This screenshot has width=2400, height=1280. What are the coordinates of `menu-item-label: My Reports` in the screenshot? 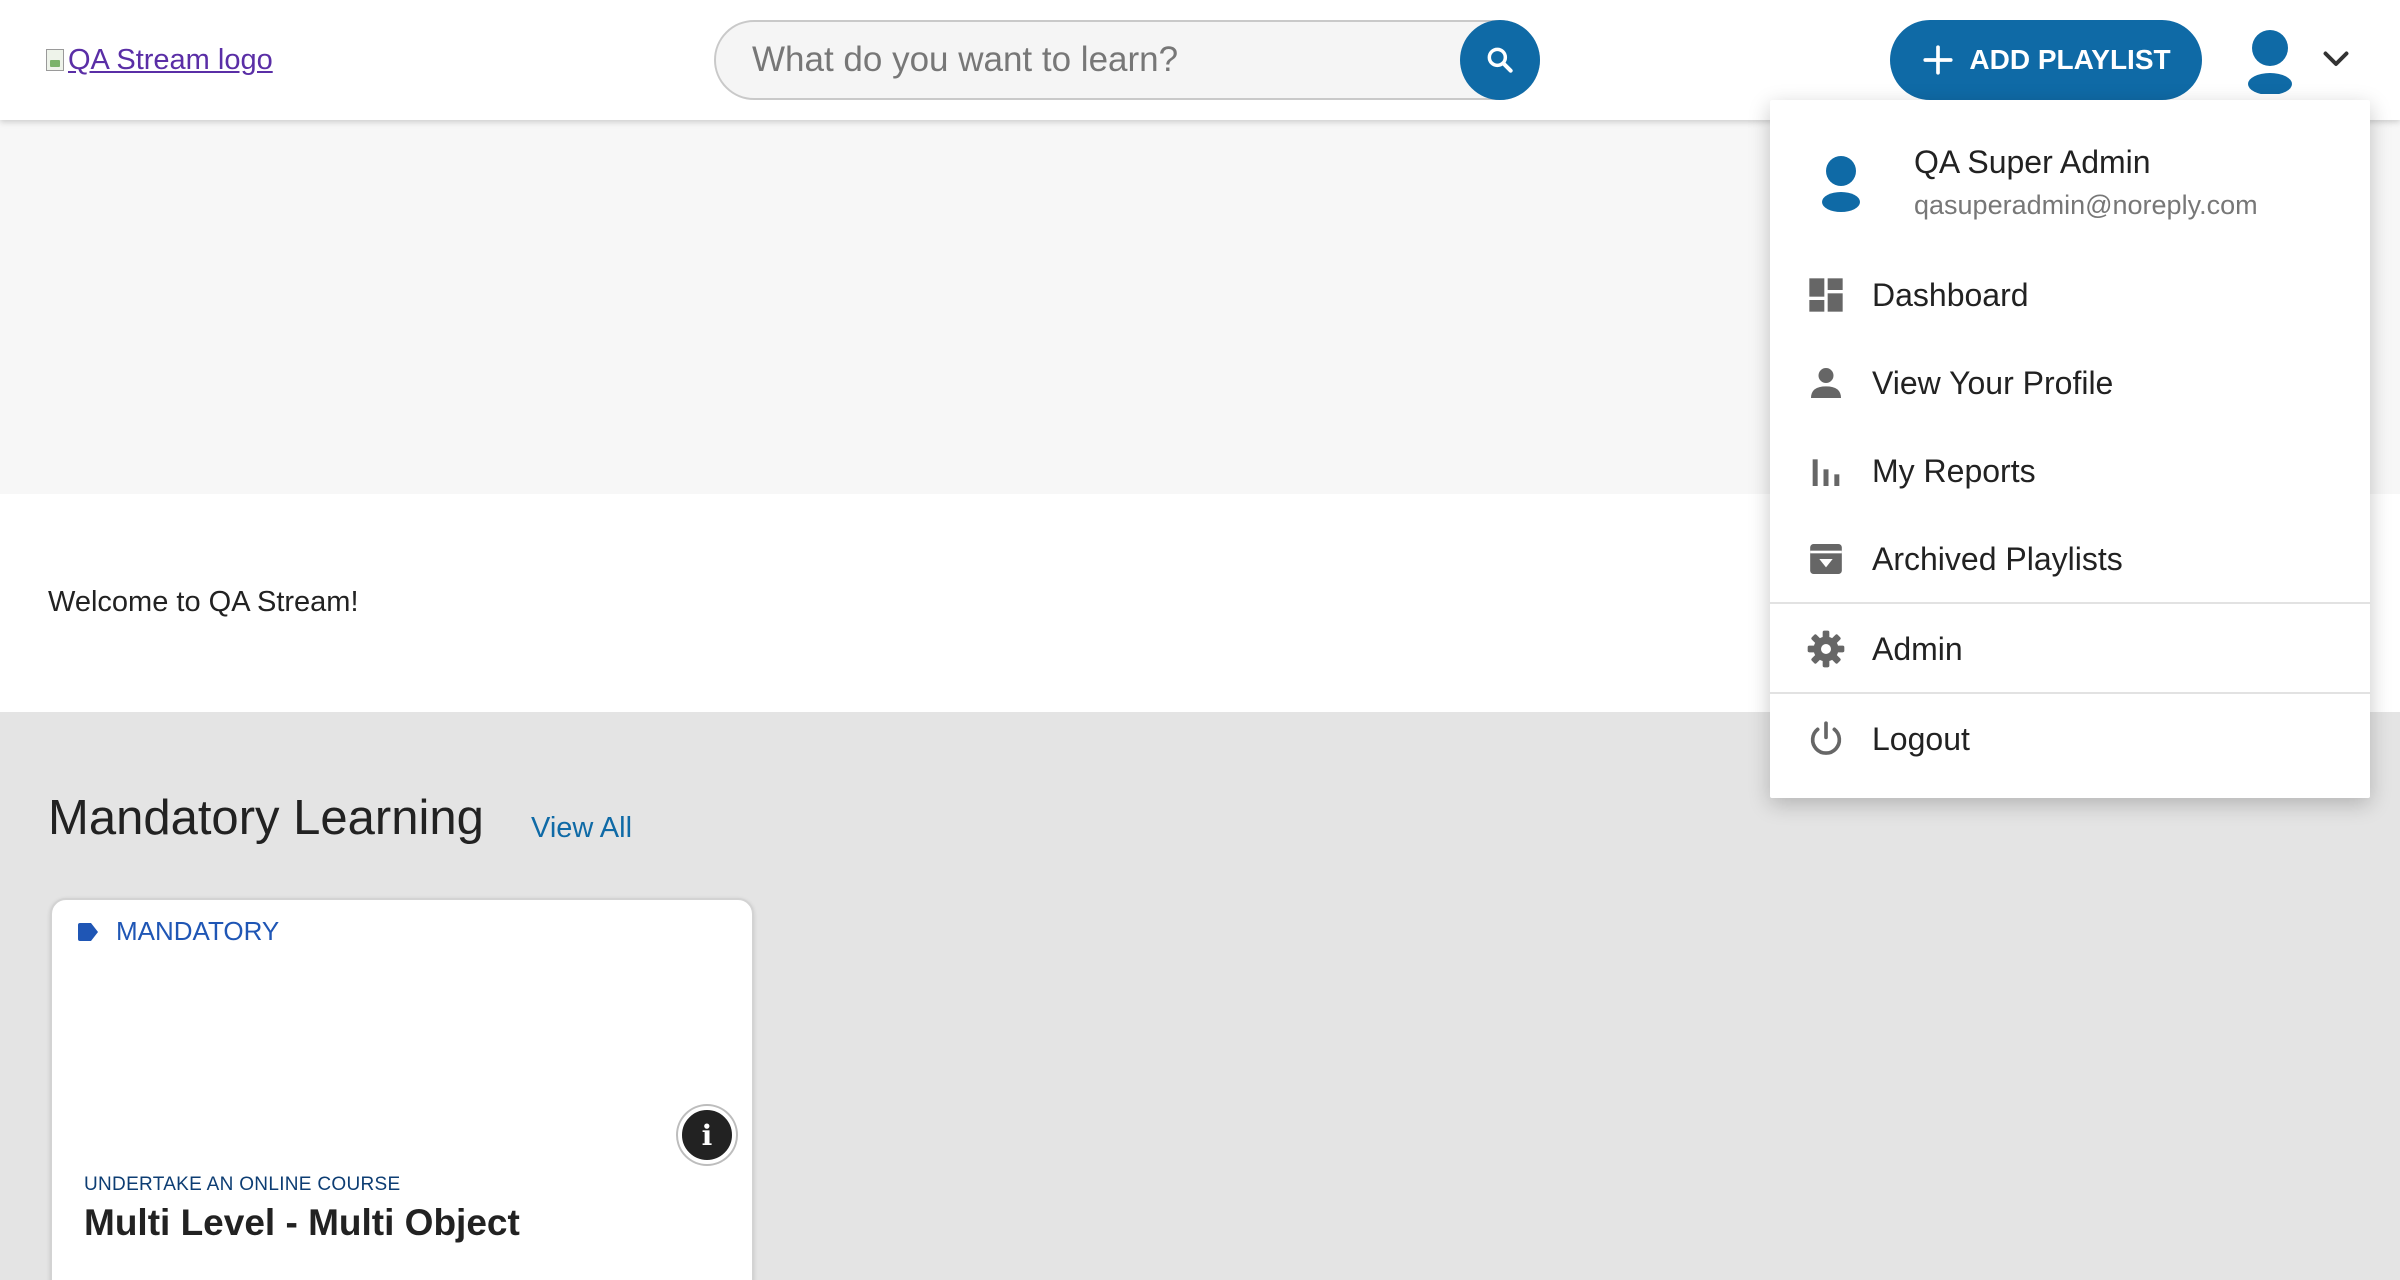 It's located at (1954, 470).